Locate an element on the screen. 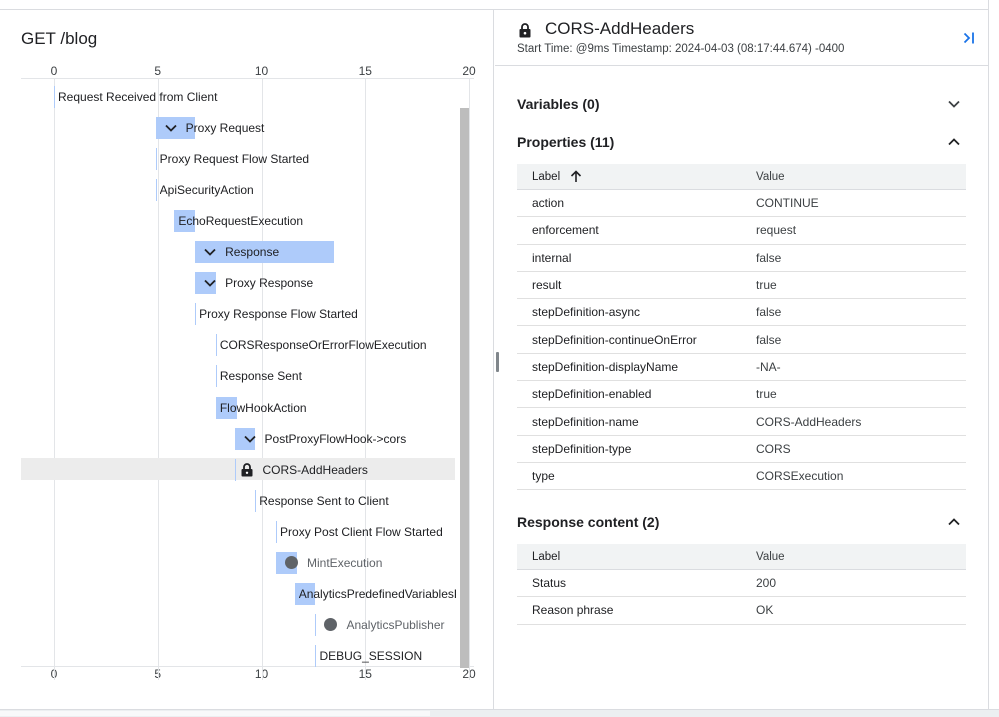 Image resolution: width=999 pixels, height=717 pixels. table-row: stepDefinition-displayName -NA- is located at coordinates (741, 368).